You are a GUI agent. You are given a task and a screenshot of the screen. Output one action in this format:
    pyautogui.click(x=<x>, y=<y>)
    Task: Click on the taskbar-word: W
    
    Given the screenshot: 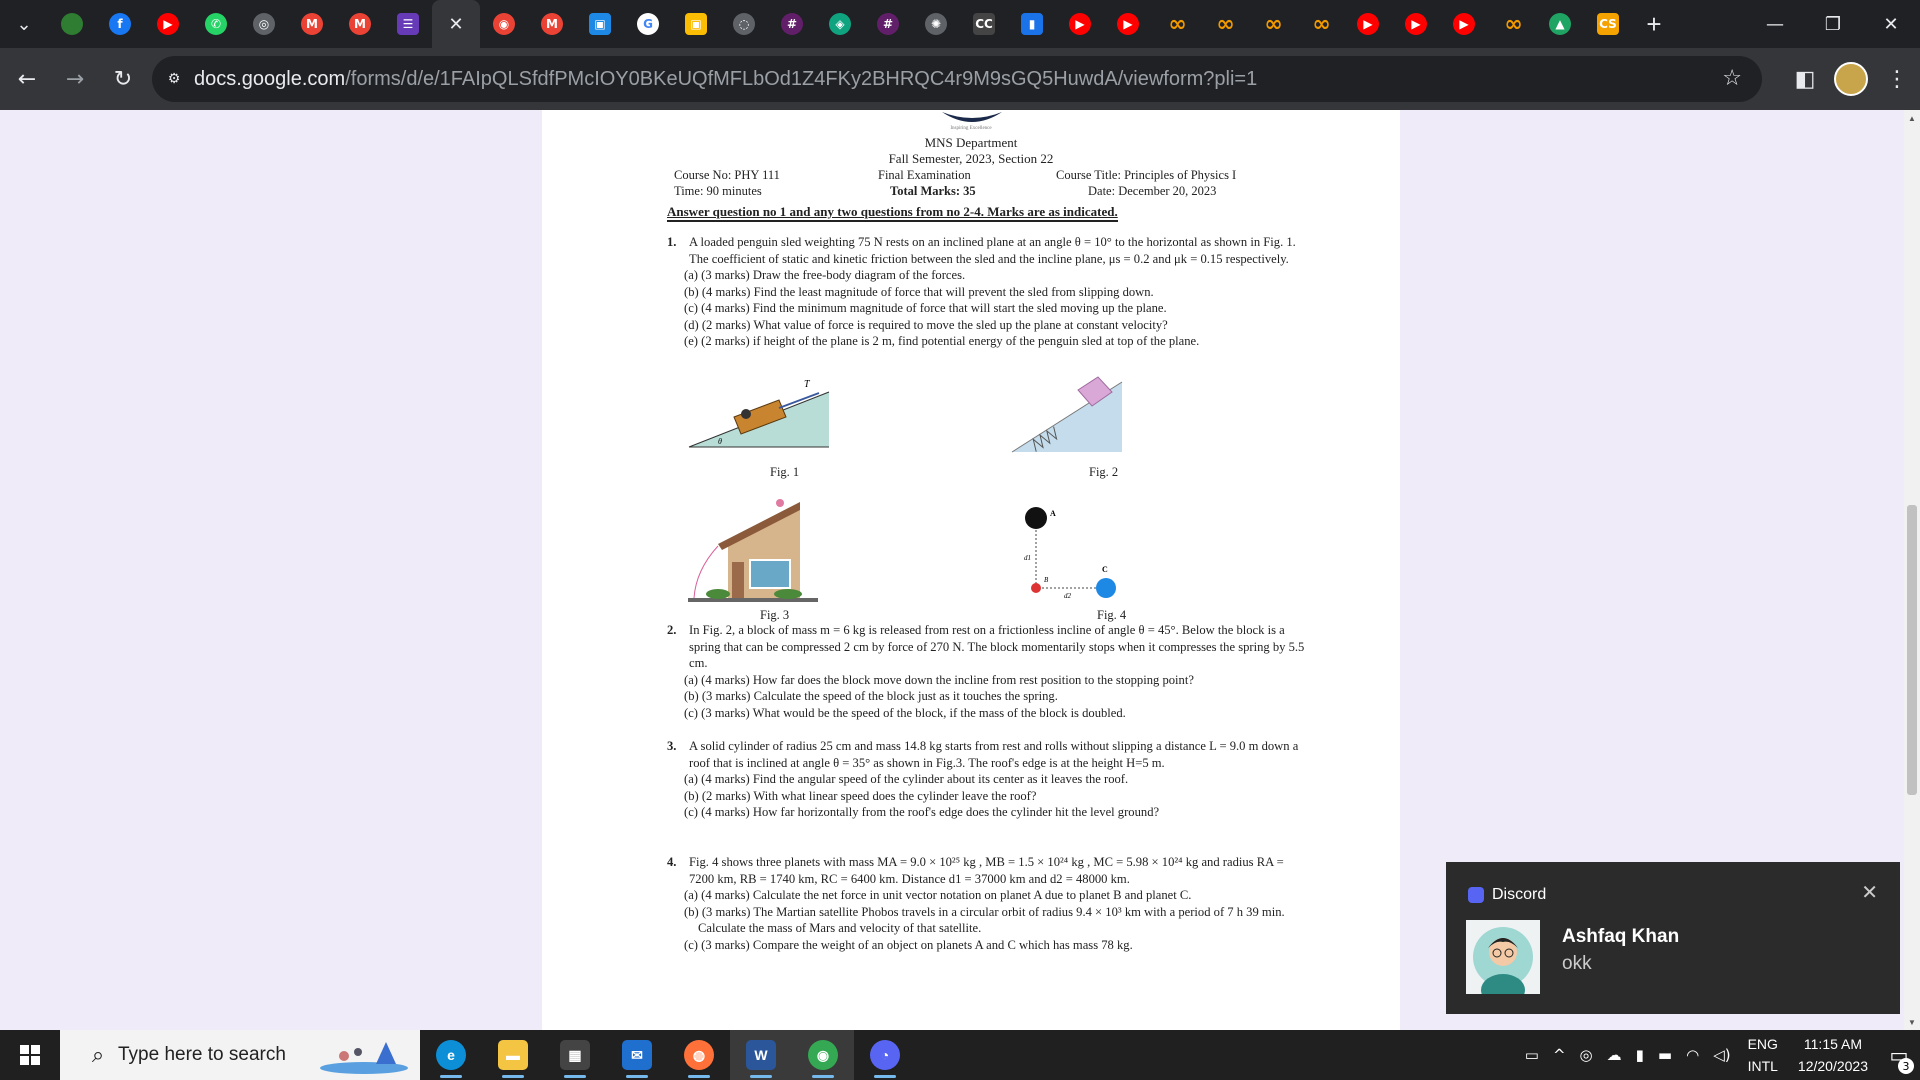 What is the action you would take?
    pyautogui.click(x=761, y=1055)
    